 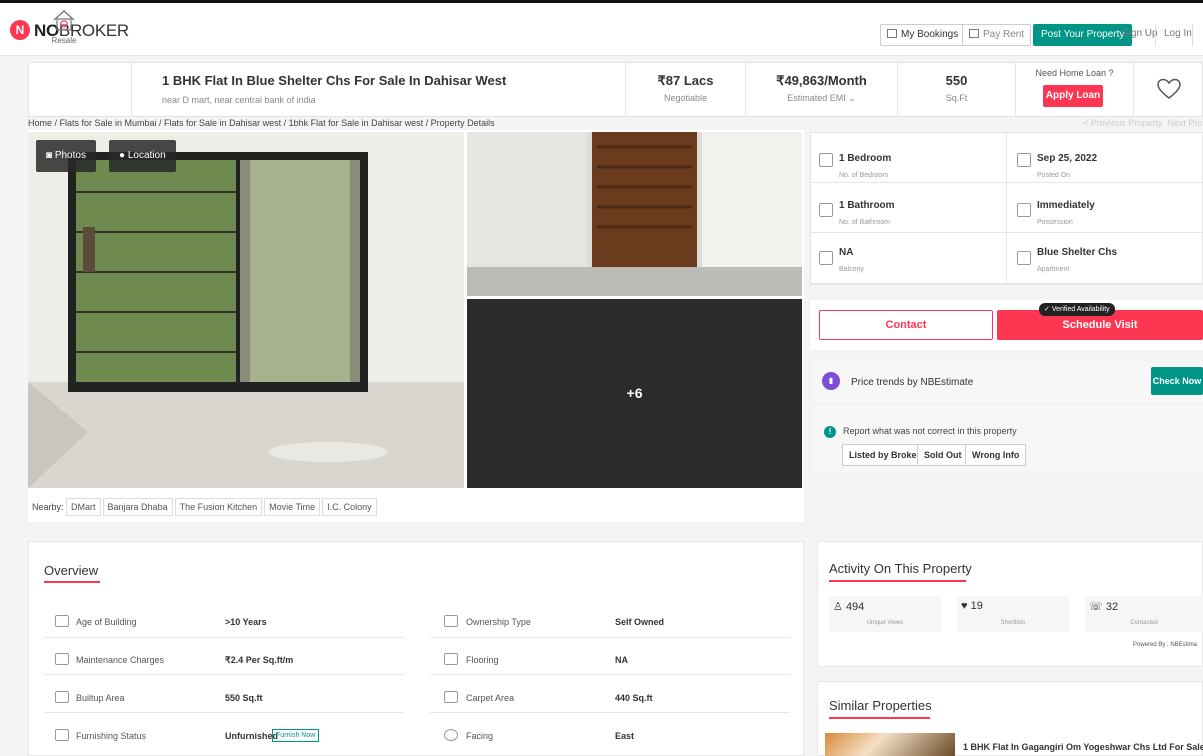 I want to click on overview-value: East, so click(x=625, y=736).